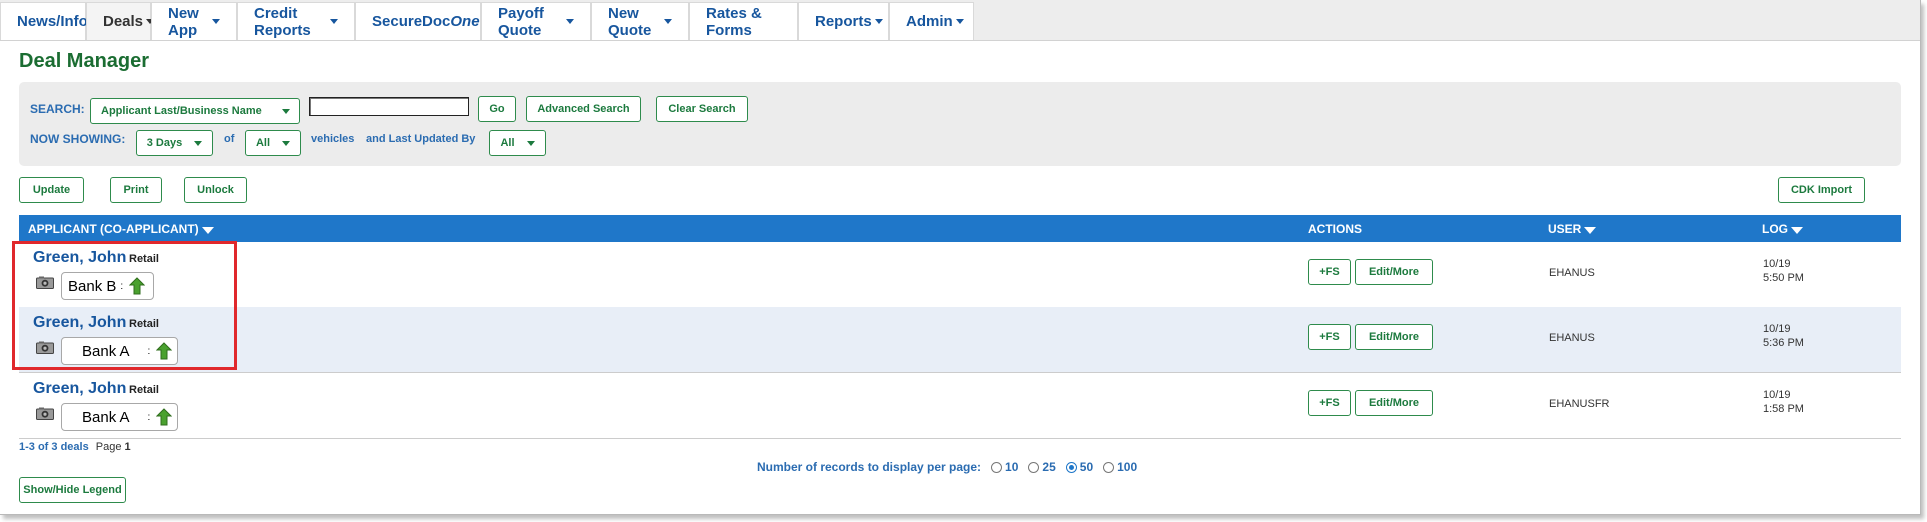 The image size is (1927, 522). What do you see at coordinates (113, 229) in the screenshot?
I see `column-label: APPLICANT (CO-APPLICANT)` at bounding box center [113, 229].